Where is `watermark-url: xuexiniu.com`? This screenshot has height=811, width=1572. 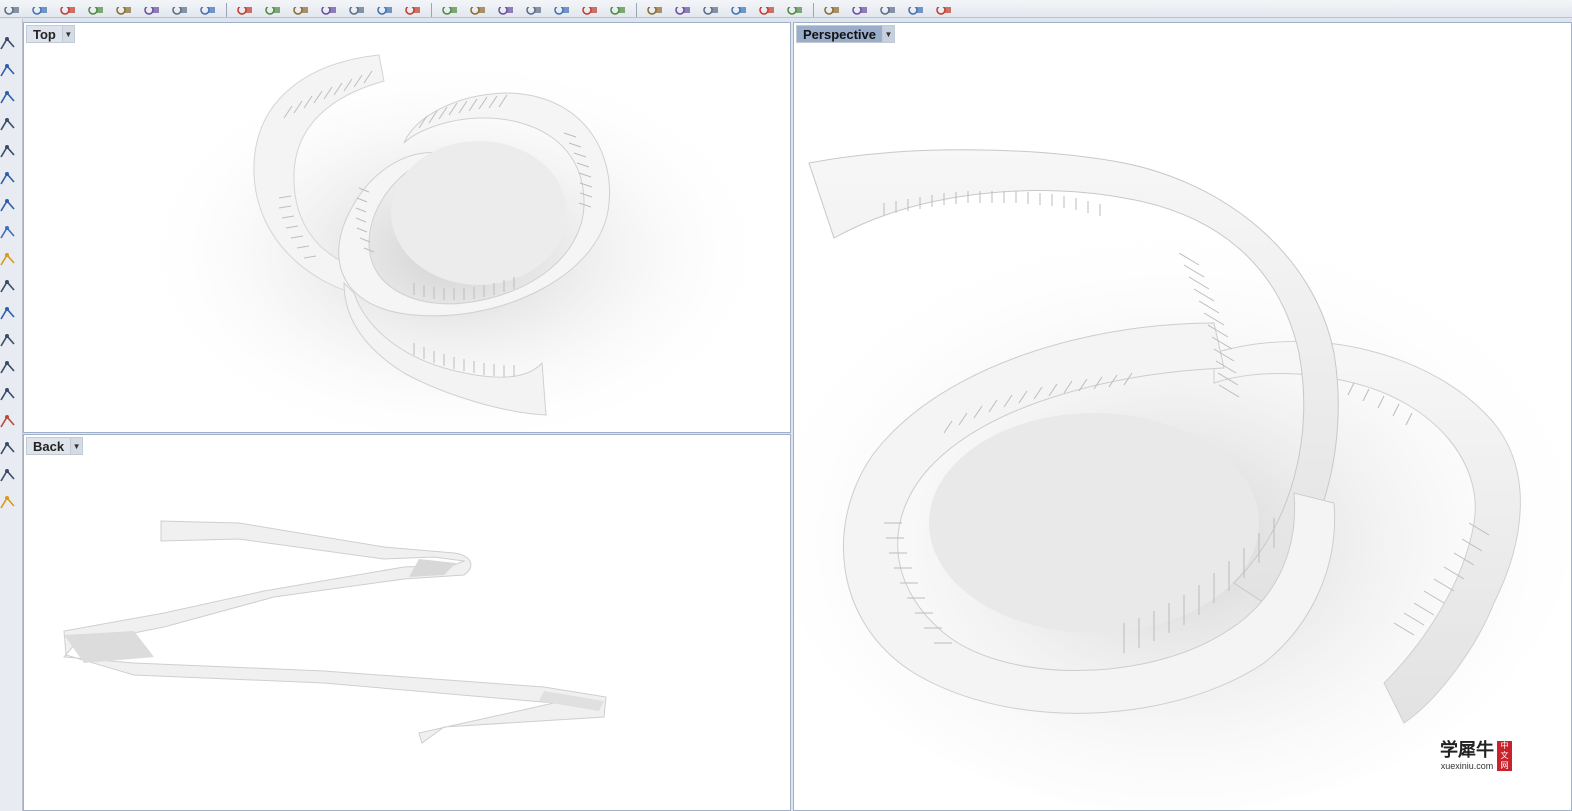 watermark-url: xuexiniu.com is located at coordinates (1467, 765).